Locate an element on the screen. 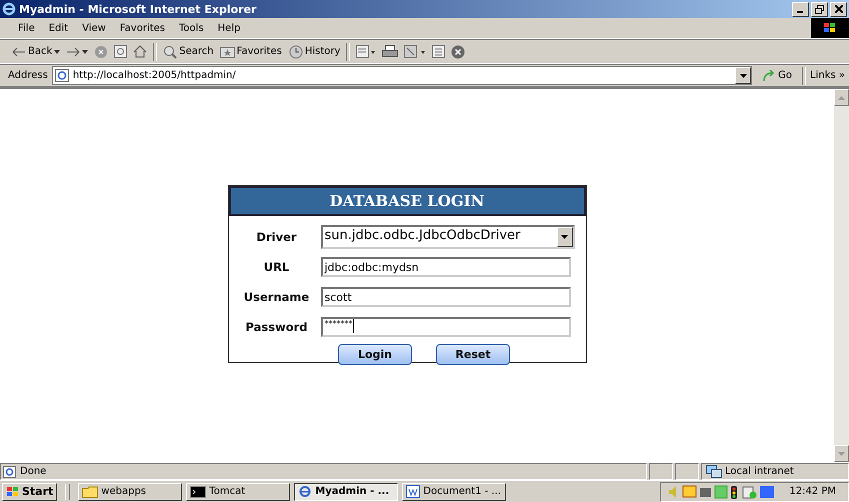  forward-button is located at coordinates (77, 51).